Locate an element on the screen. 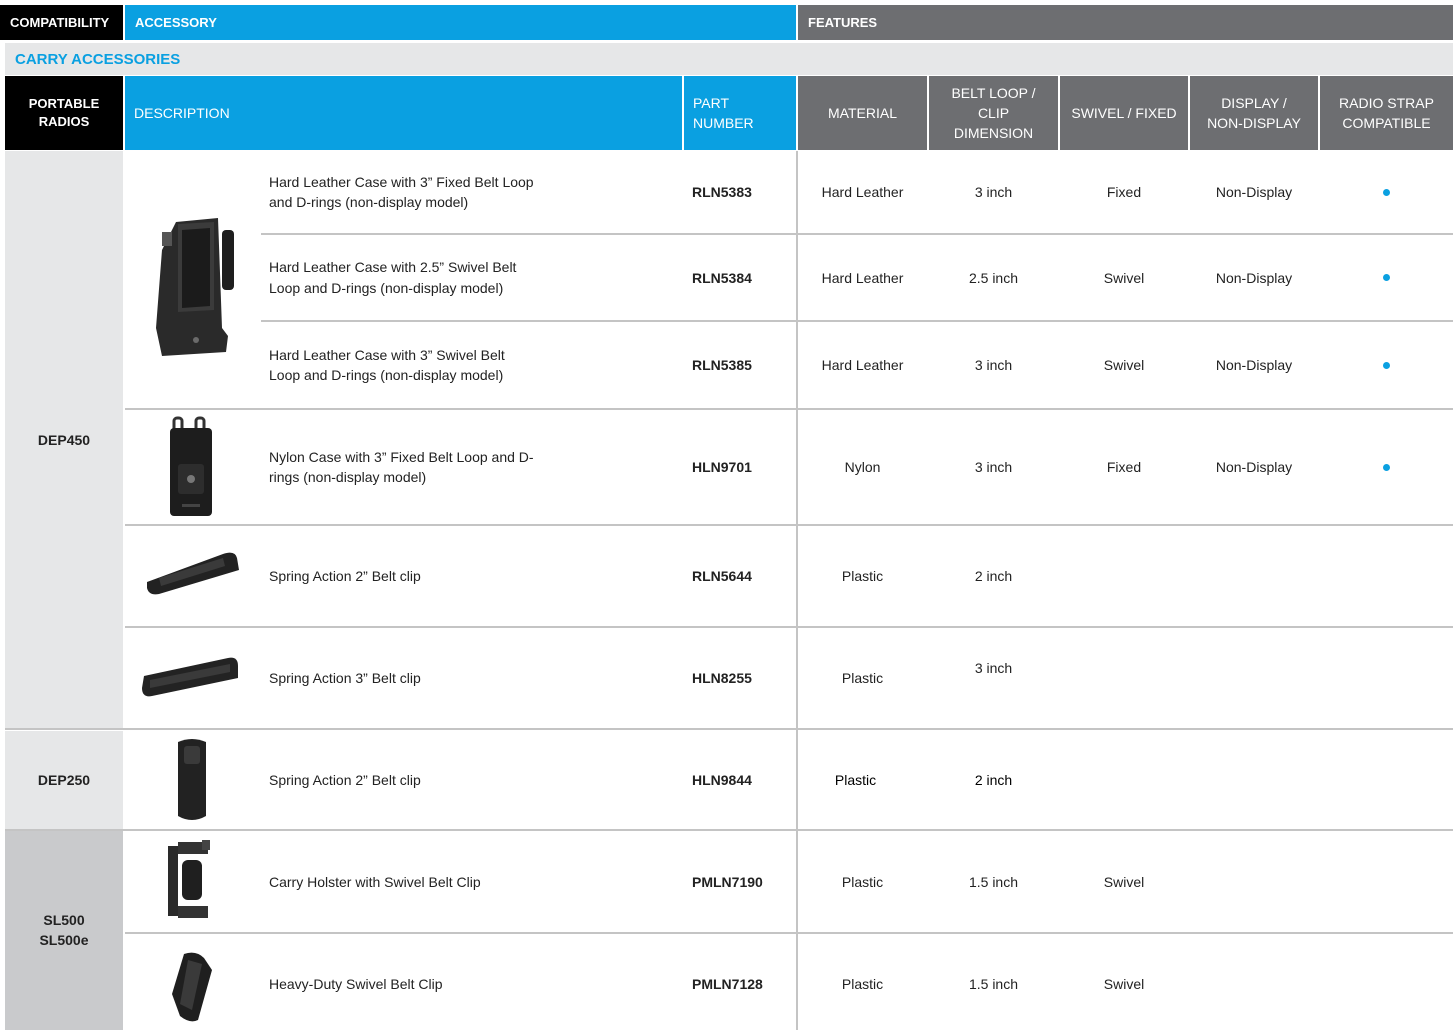 The width and height of the screenshot is (1453, 1034). nylon-case-image is located at coordinates (191, 466).